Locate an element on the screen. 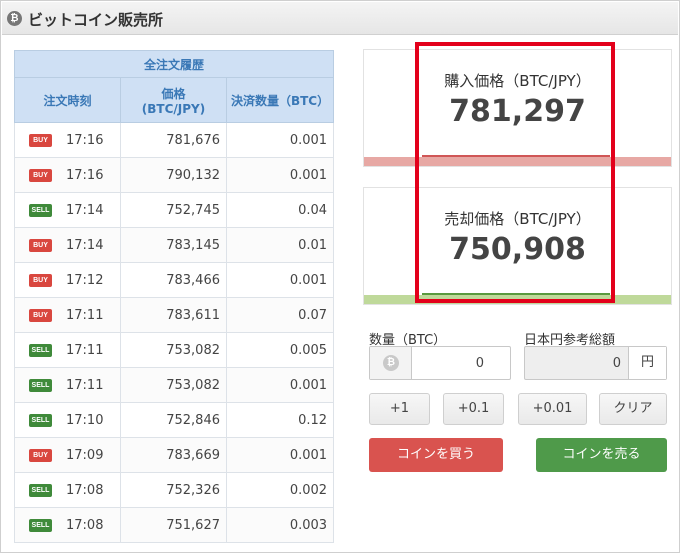 This screenshot has height=553, width=680. order-price-cell: 790,132 is located at coordinates (173, 175).